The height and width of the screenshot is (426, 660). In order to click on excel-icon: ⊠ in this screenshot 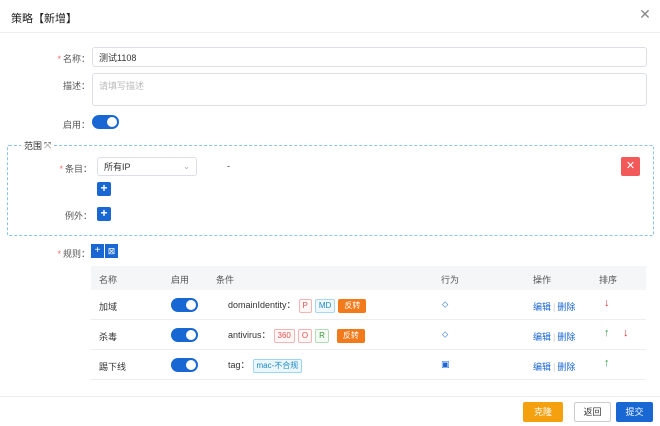, I will do `click(111, 251)`.